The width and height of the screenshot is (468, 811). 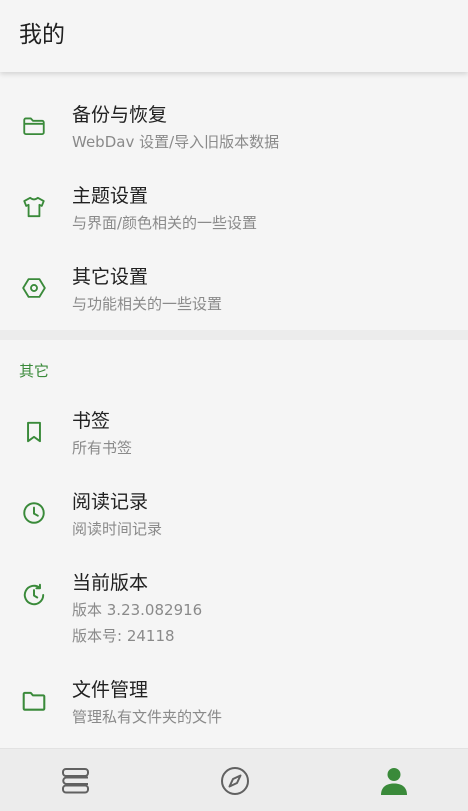 What do you see at coordinates (176, 142) in the screenshot?
I see `backup-restore-subtitle: WebDav 设置/导入旧版本数据` at bounding box center [176, 142].